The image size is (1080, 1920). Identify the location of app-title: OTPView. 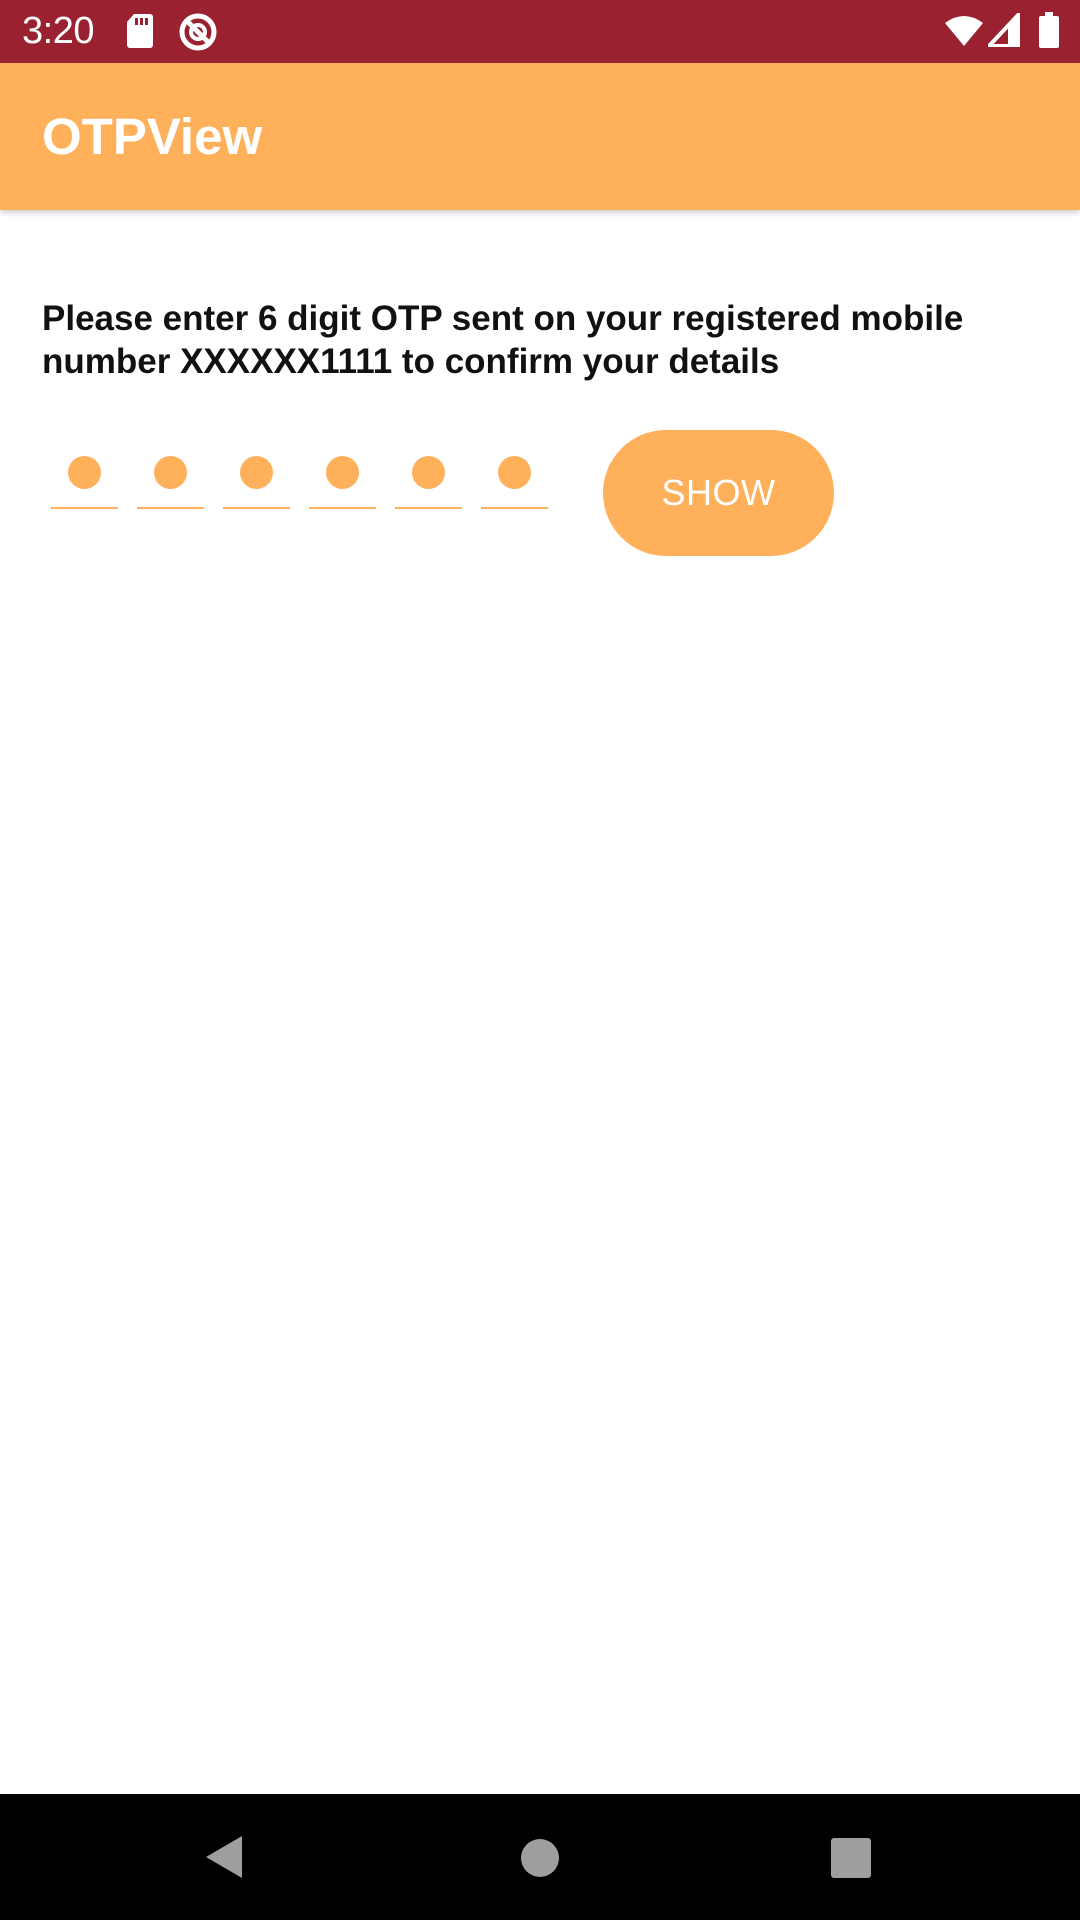
(152, 136).